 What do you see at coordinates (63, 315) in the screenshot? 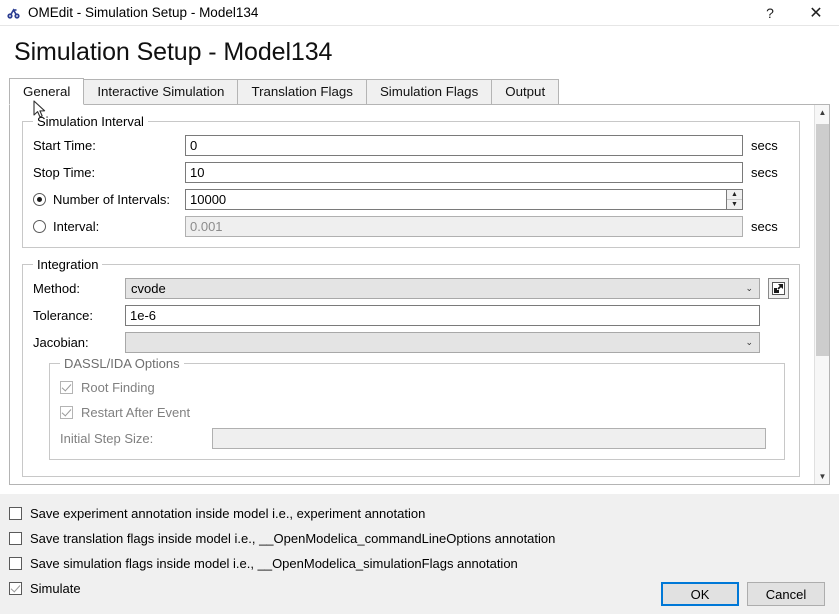
I see `tolerance-label: Tolerance:` at bounding box center [63, 315].